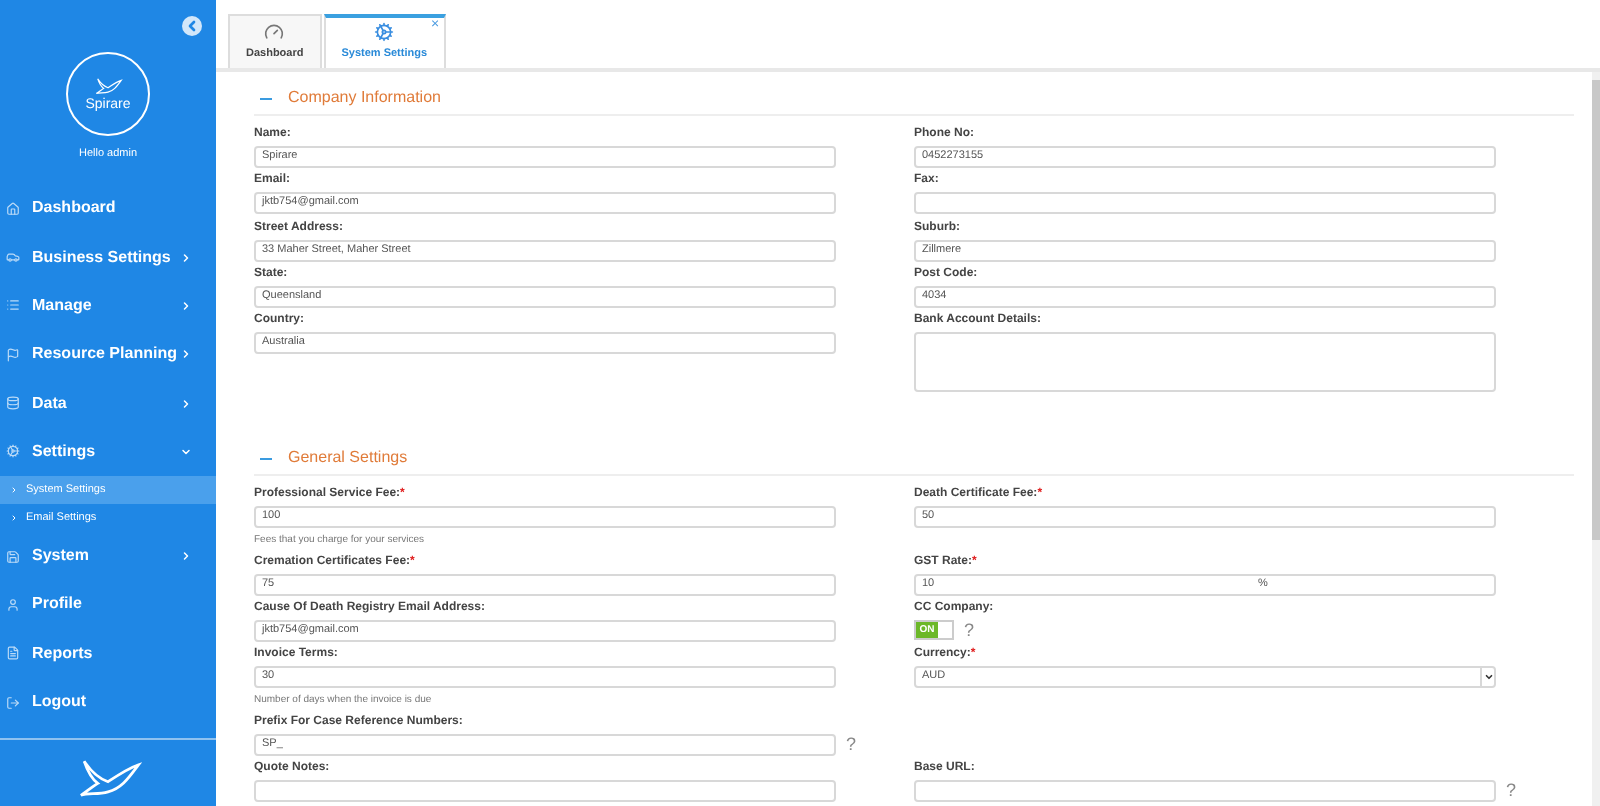 The image size is (1600, 806). I want to click on caret-icon, so click(1487, 677).